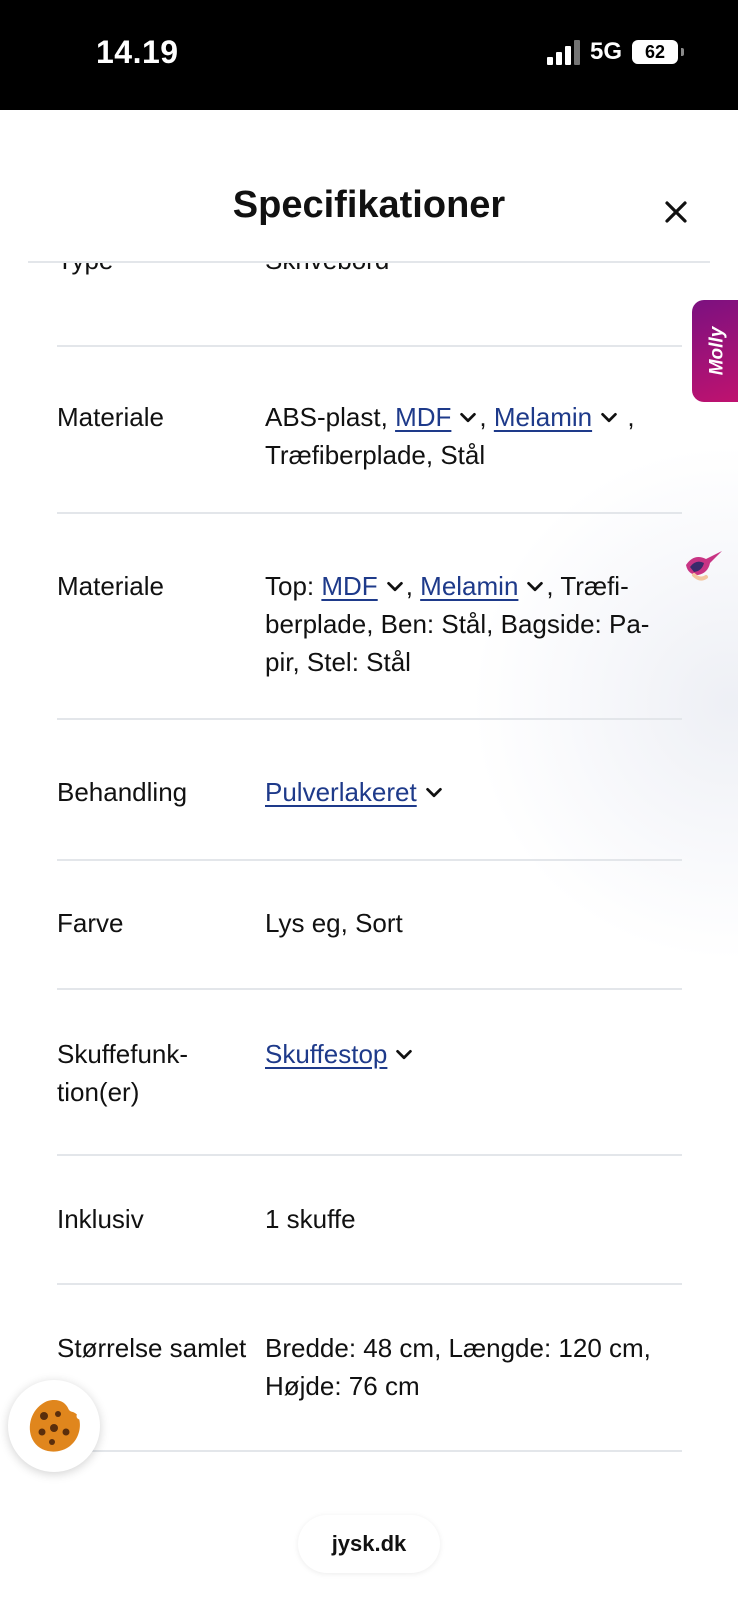  Describe the element at coordinates (293, 586) in the screenshot. I see `spec-value-prefix: Top:` at that location.